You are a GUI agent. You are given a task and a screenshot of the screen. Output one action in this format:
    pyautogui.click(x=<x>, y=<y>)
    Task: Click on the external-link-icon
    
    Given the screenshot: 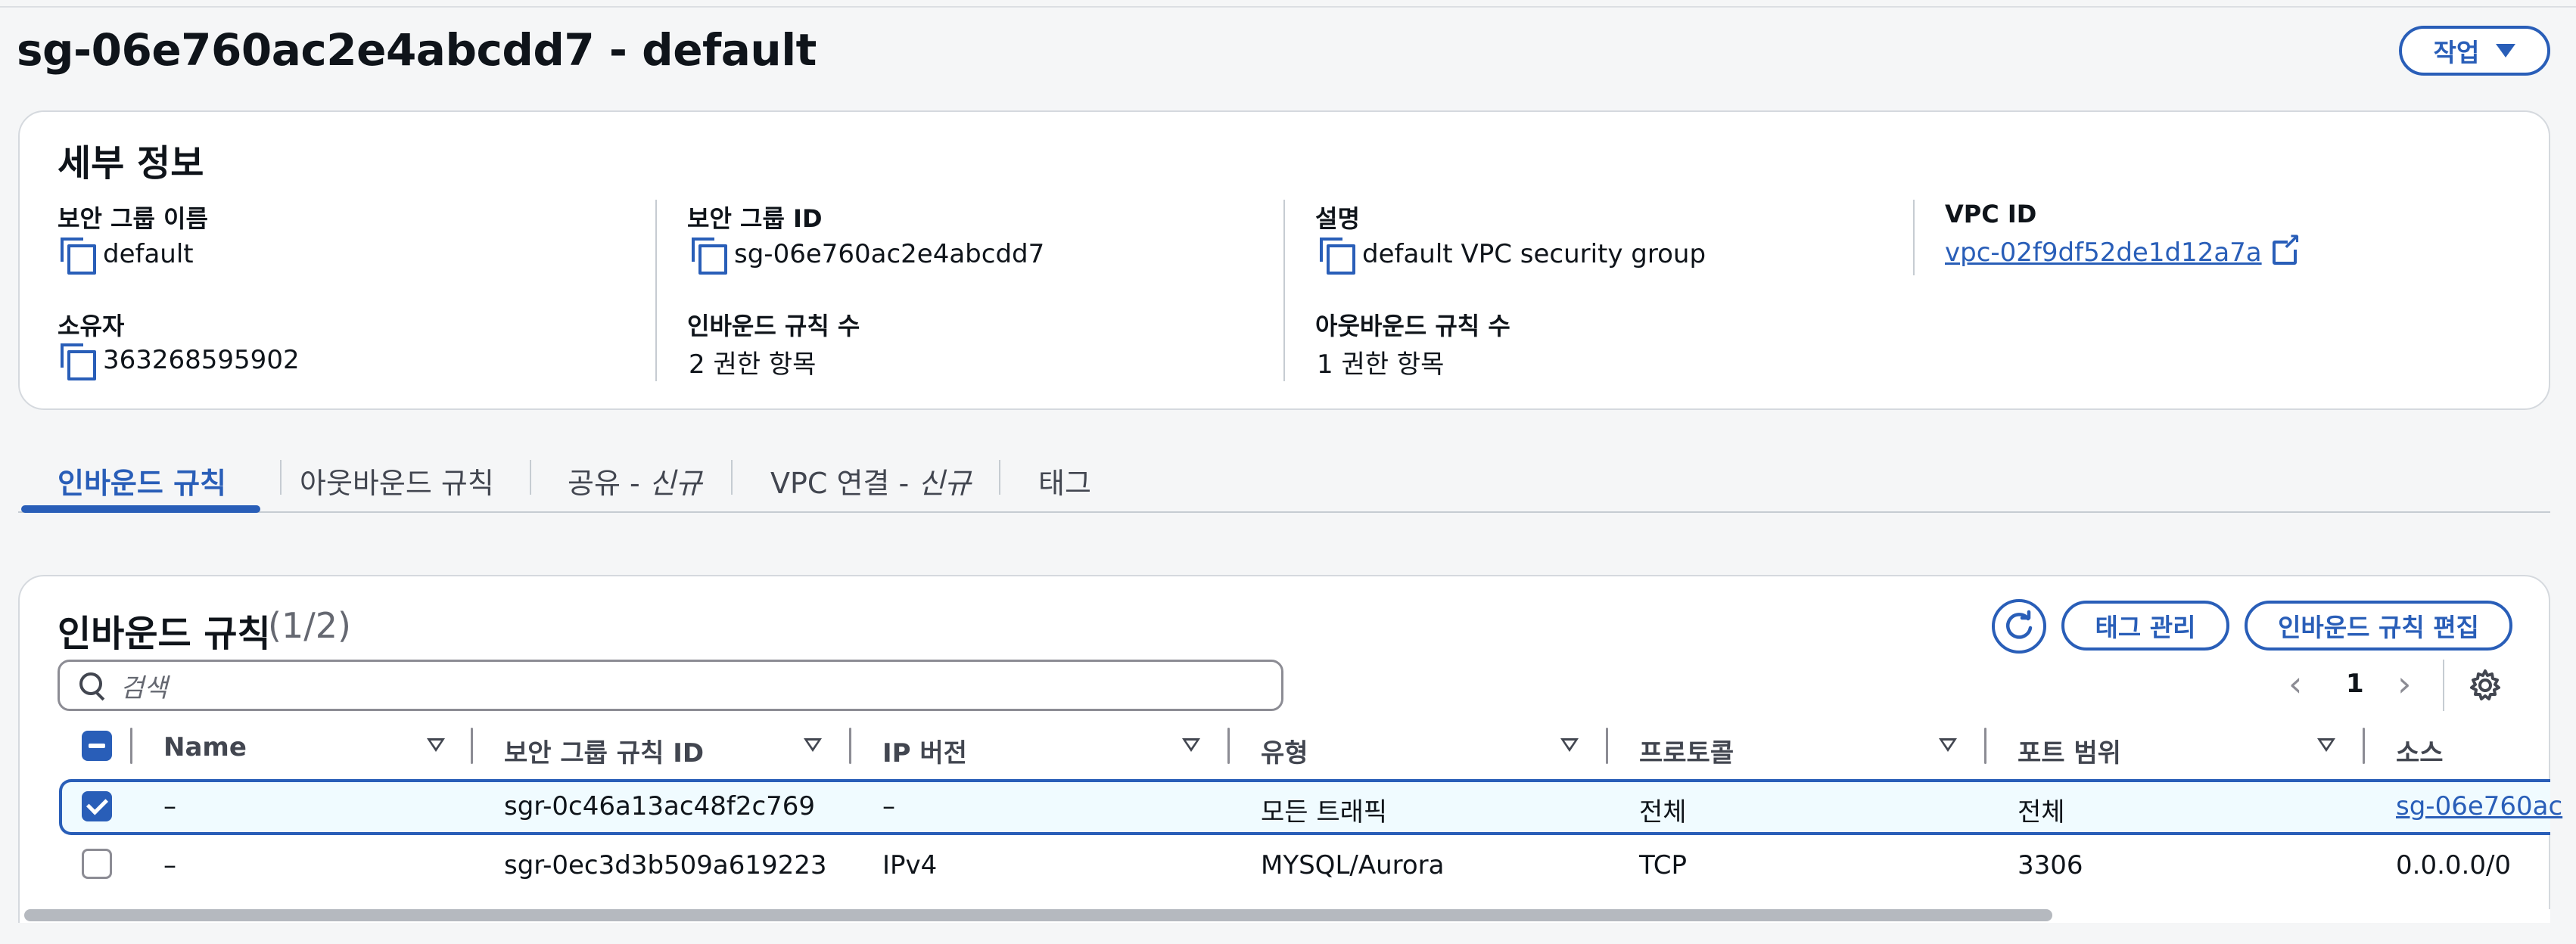 What is the action you would take?
    pyautogui.click(x=2286, y=248)
    